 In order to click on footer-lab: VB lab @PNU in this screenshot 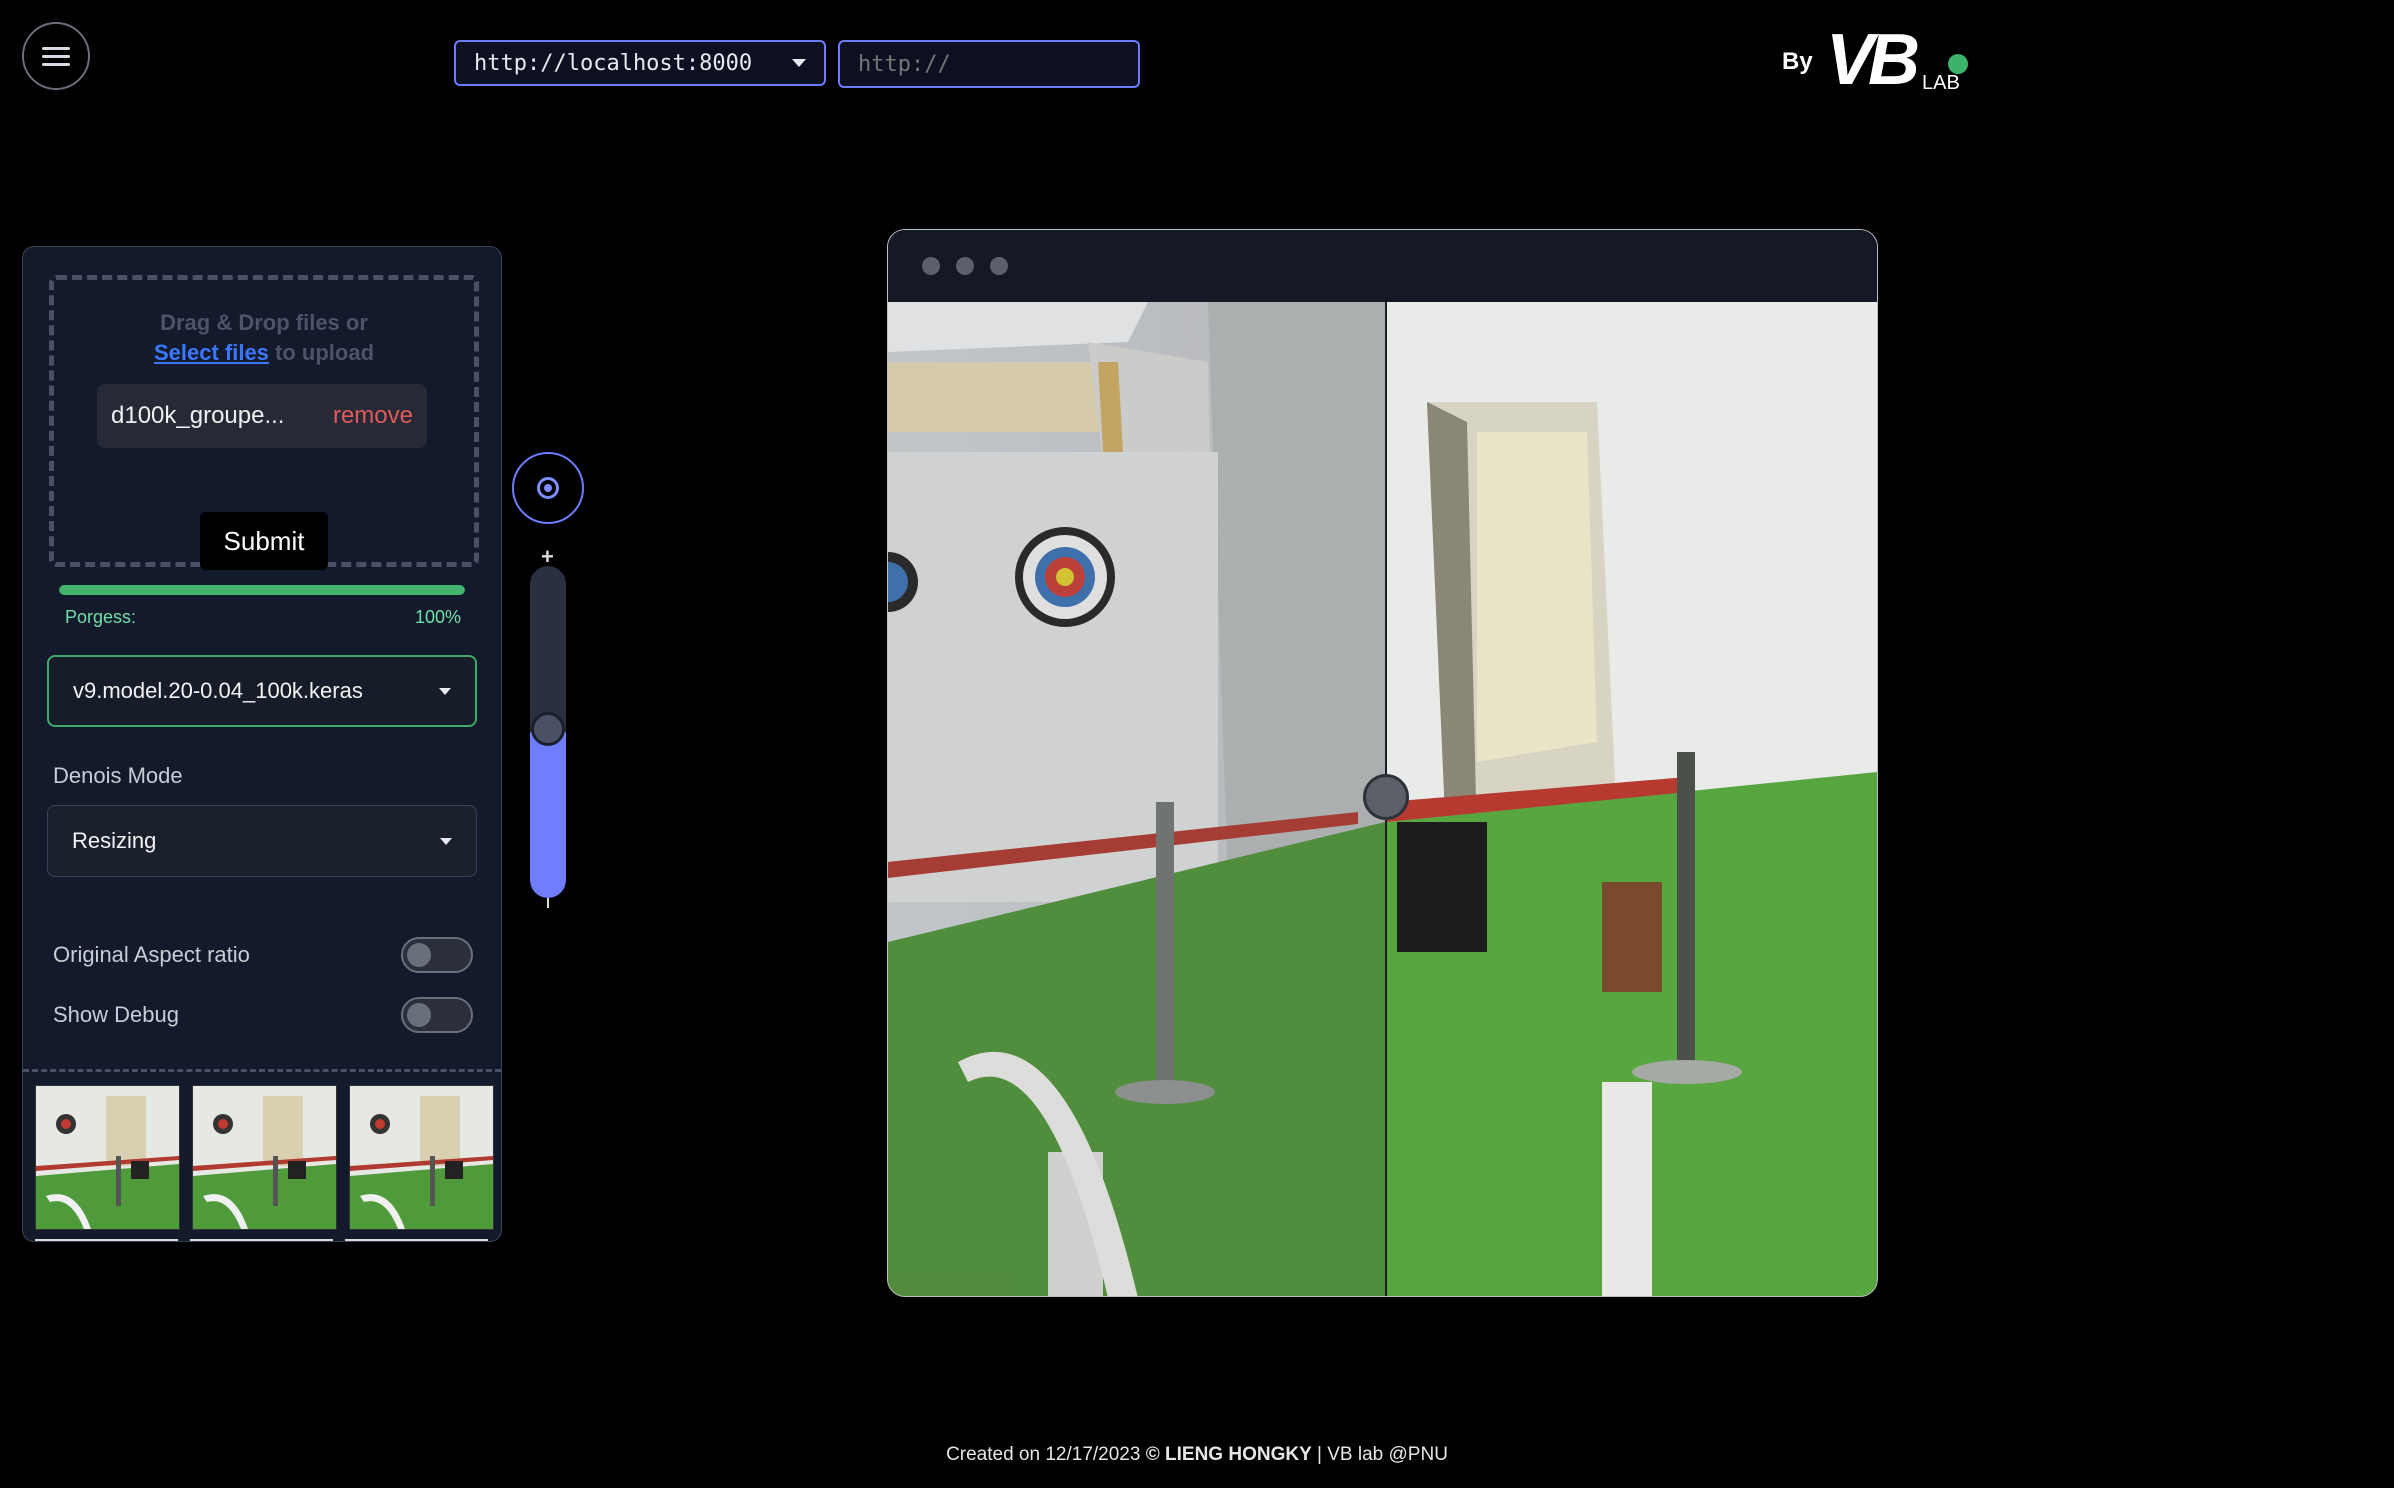, I will do `click(1387, 1454)`.